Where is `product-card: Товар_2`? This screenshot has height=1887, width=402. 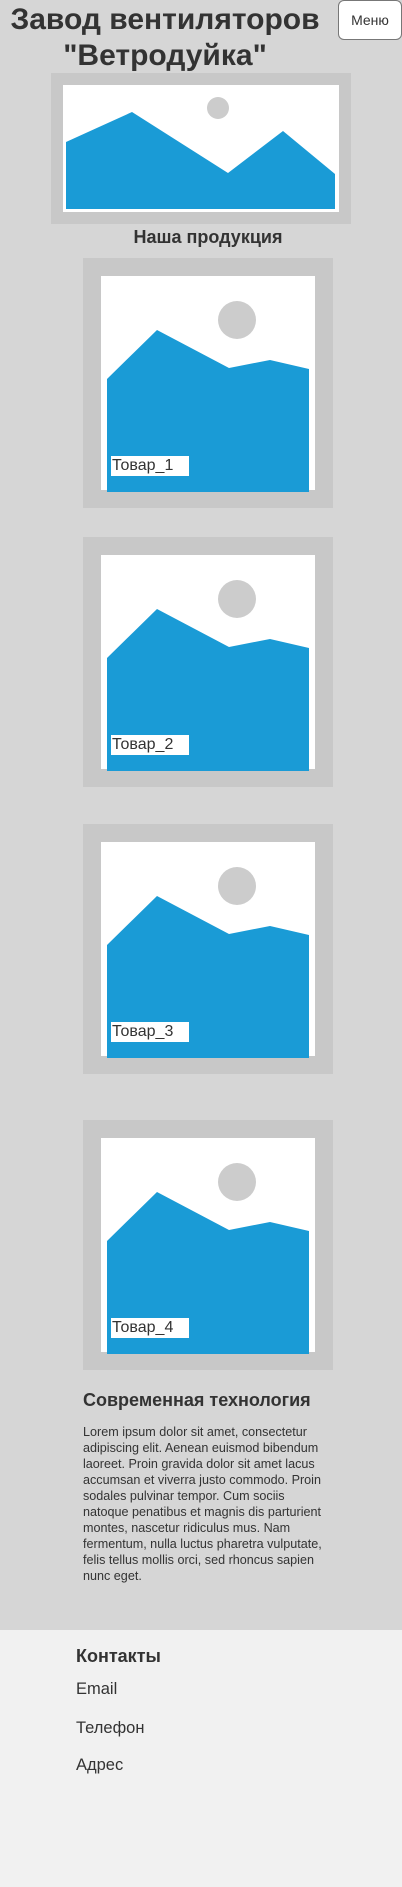
product-card: Товар_2 is located at coordinates (208, 662).